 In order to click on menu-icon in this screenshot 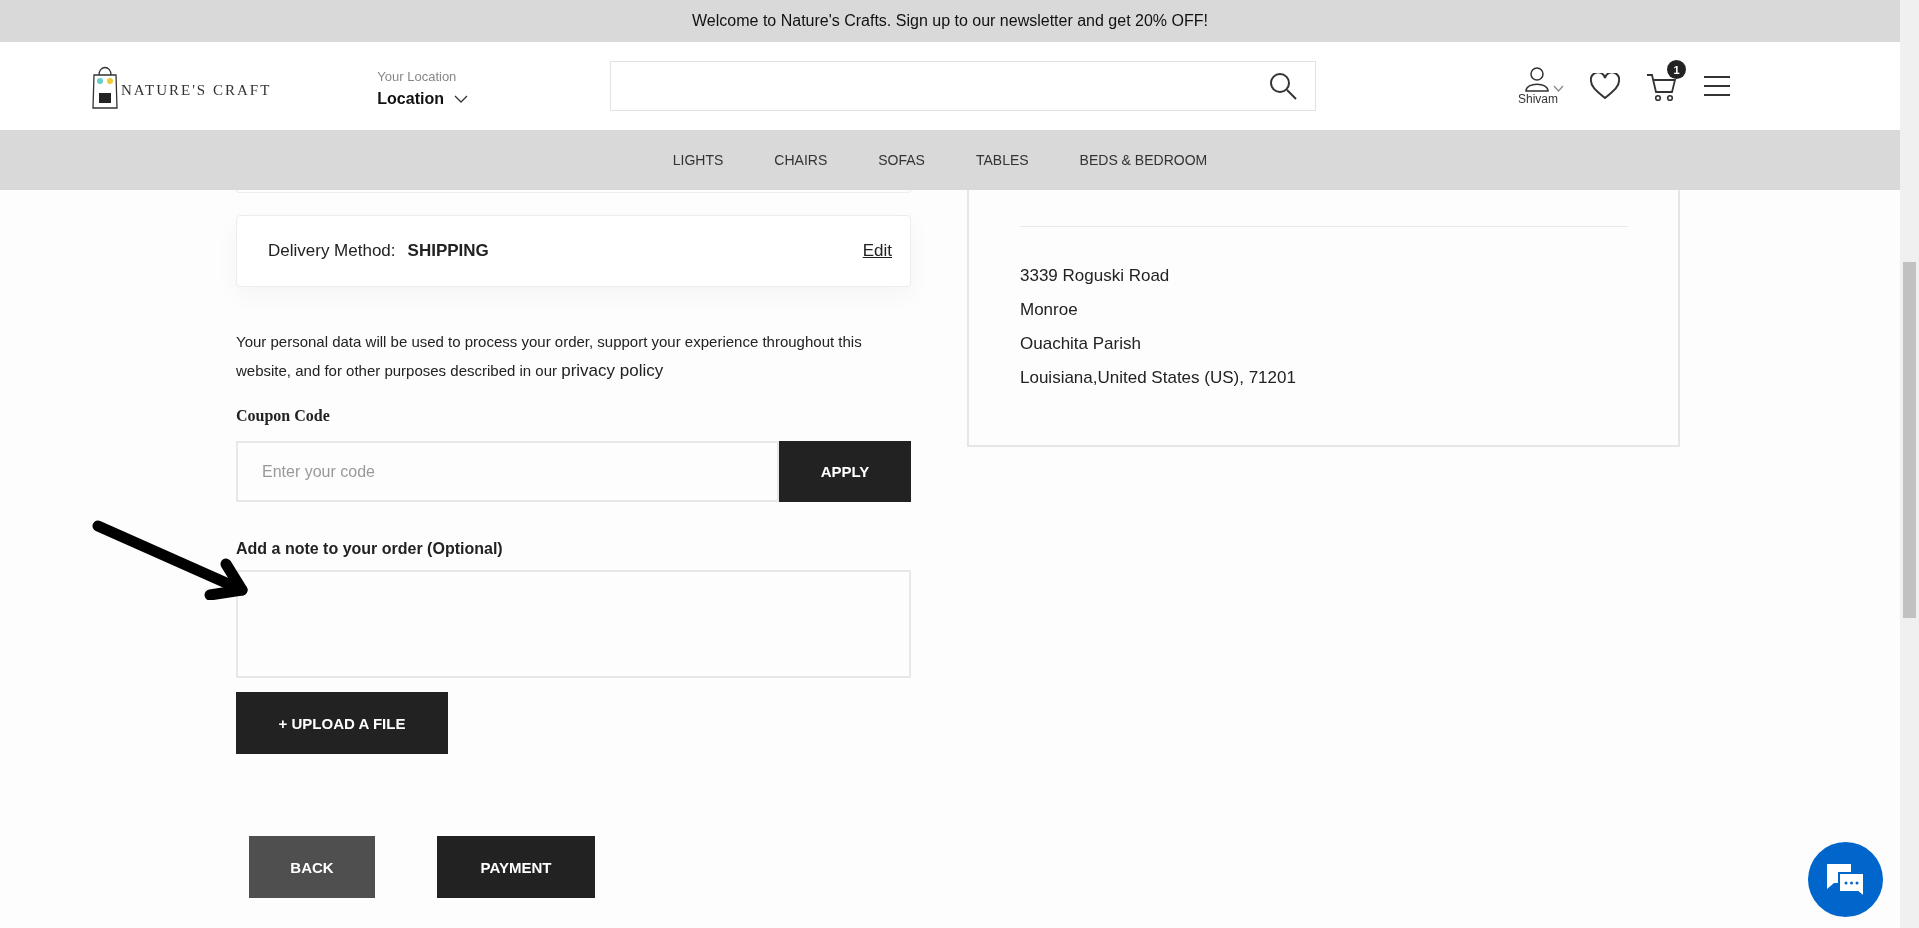, I will do `click(1717, 86)`.